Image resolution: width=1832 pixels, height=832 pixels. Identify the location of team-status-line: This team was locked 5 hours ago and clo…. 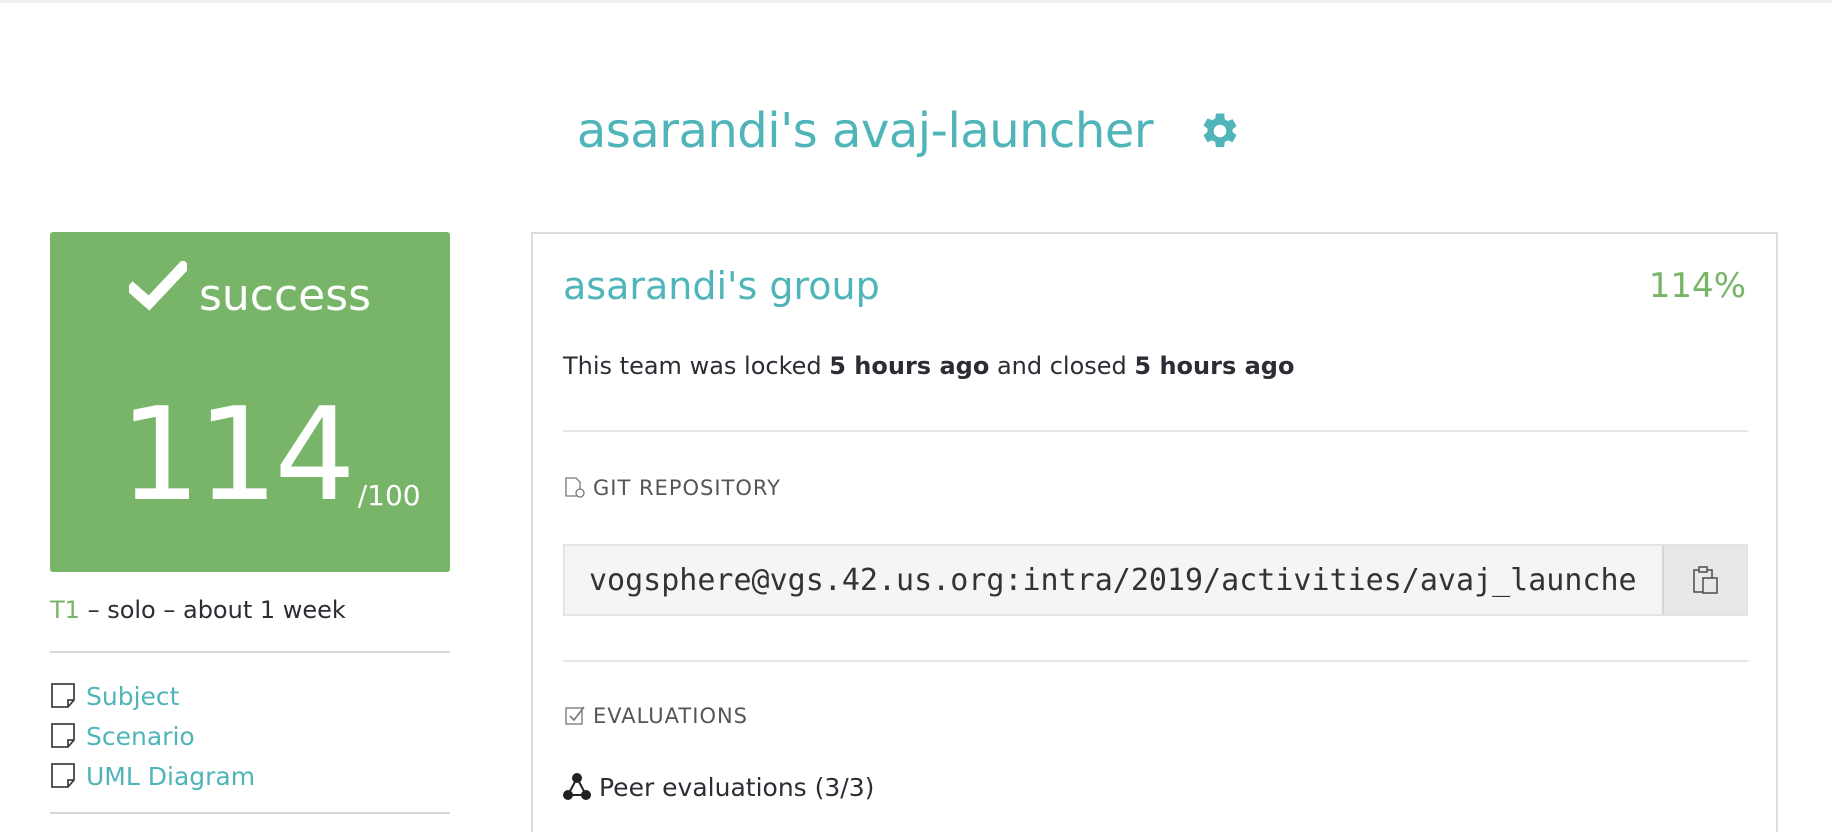
(928, 366).